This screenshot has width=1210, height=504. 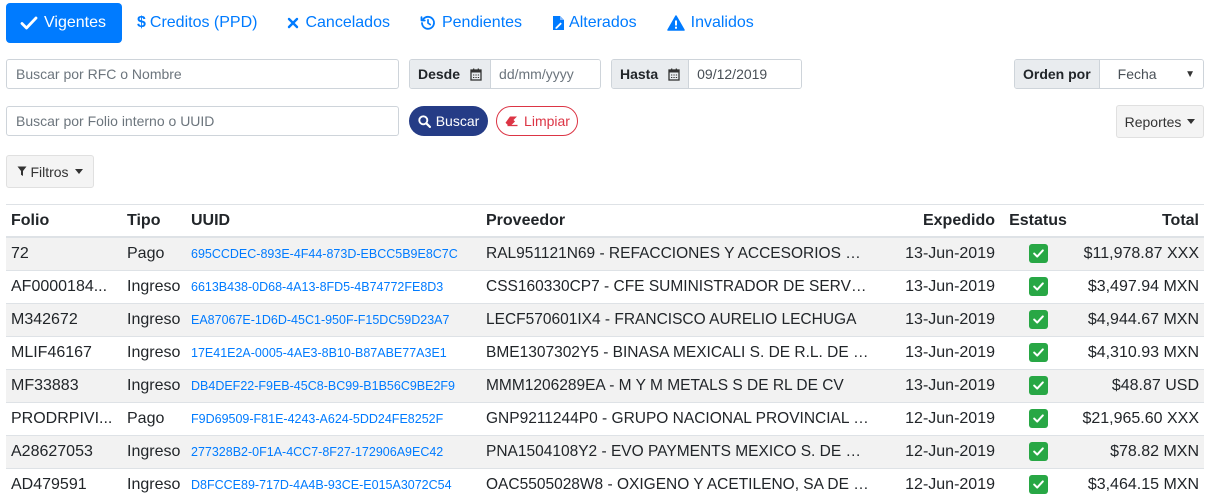 What do you see at coordinates (448, 121) in the screenshot?
I see `buscar-button: Buscar` at bounding box center [448, 121].